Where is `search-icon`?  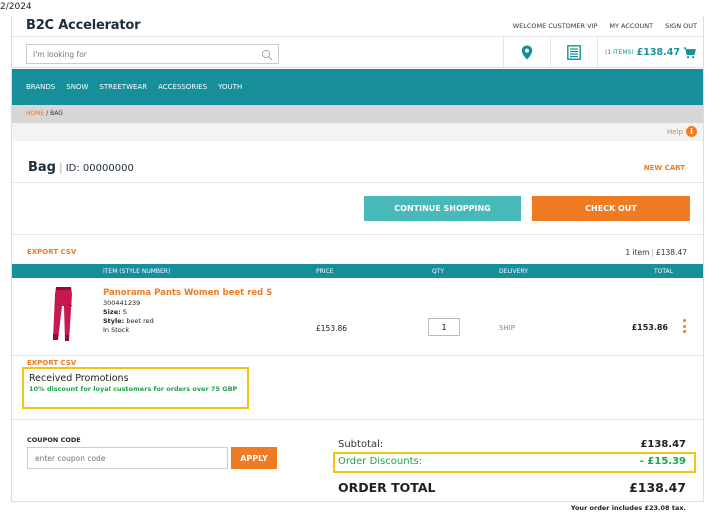
search-icon is located at coordinates (267, 55).